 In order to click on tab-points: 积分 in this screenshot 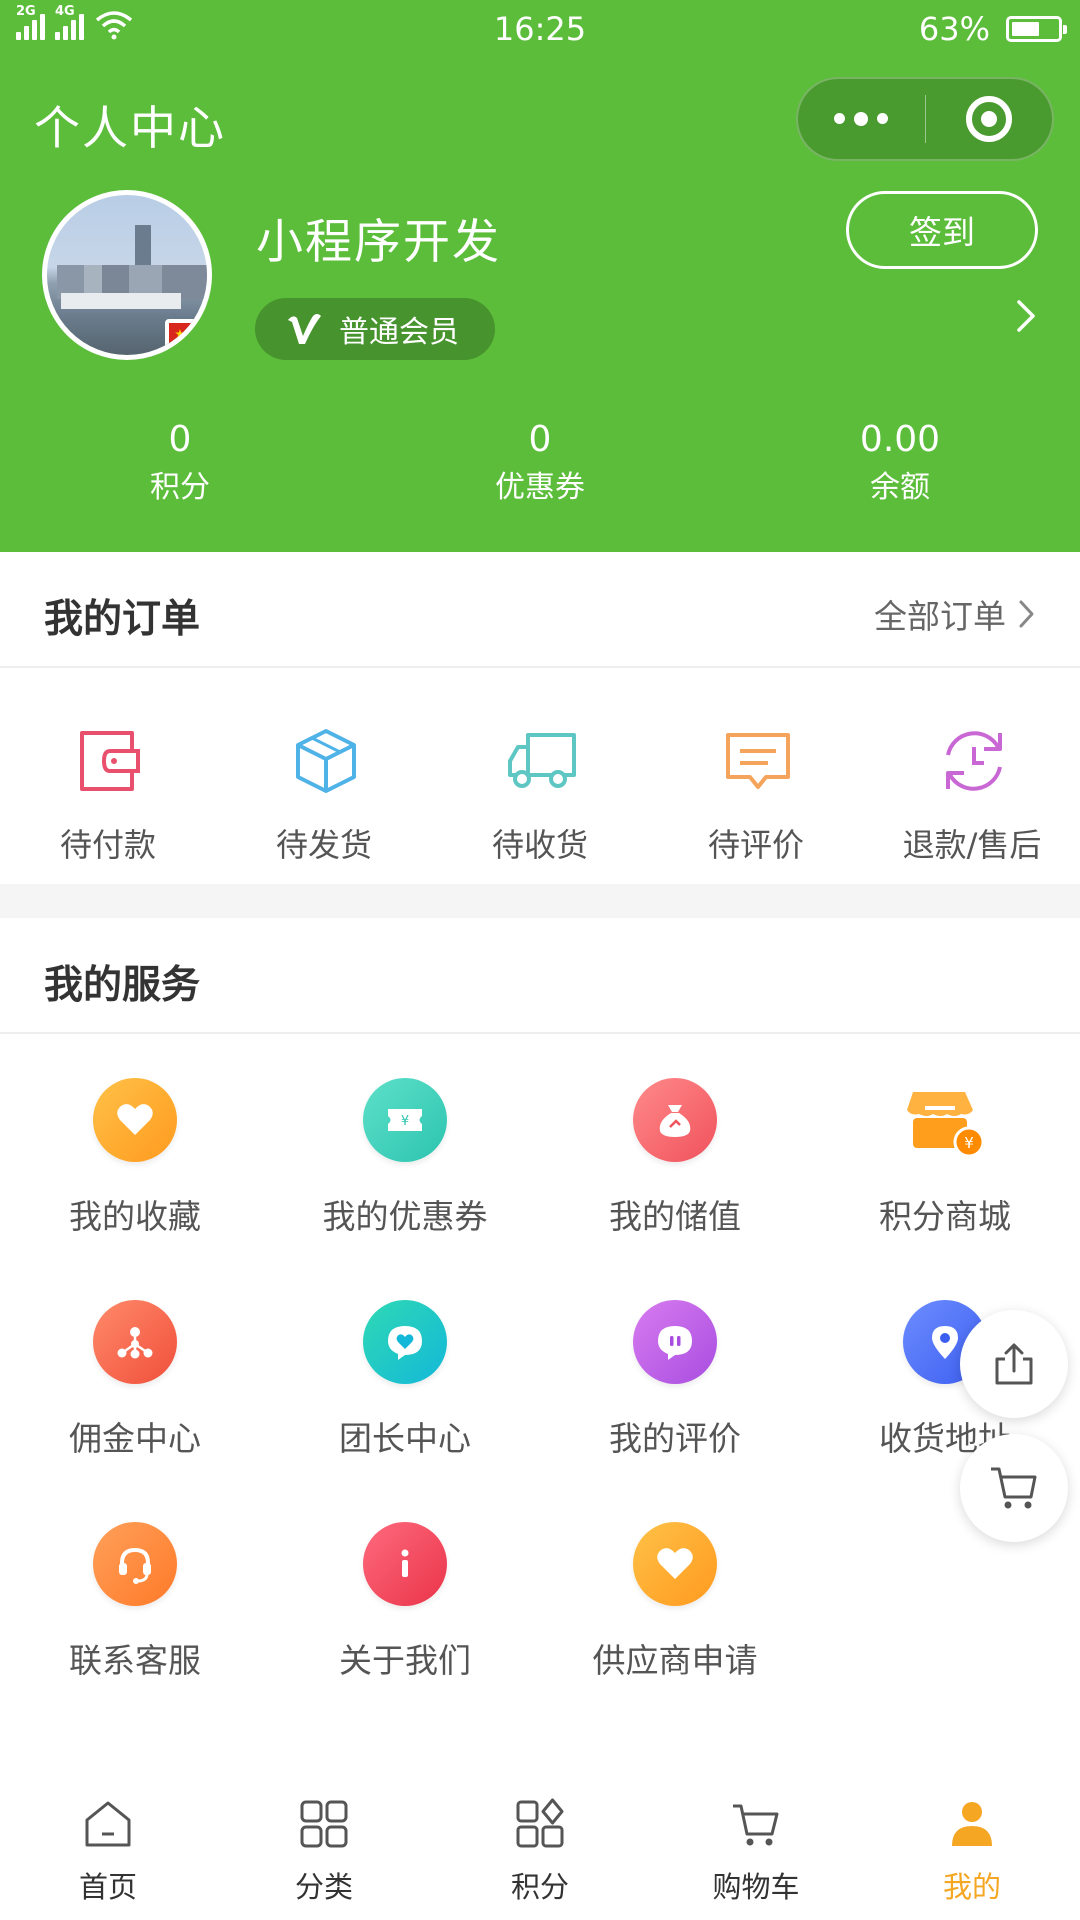, I will do `click(540, 1840)`.